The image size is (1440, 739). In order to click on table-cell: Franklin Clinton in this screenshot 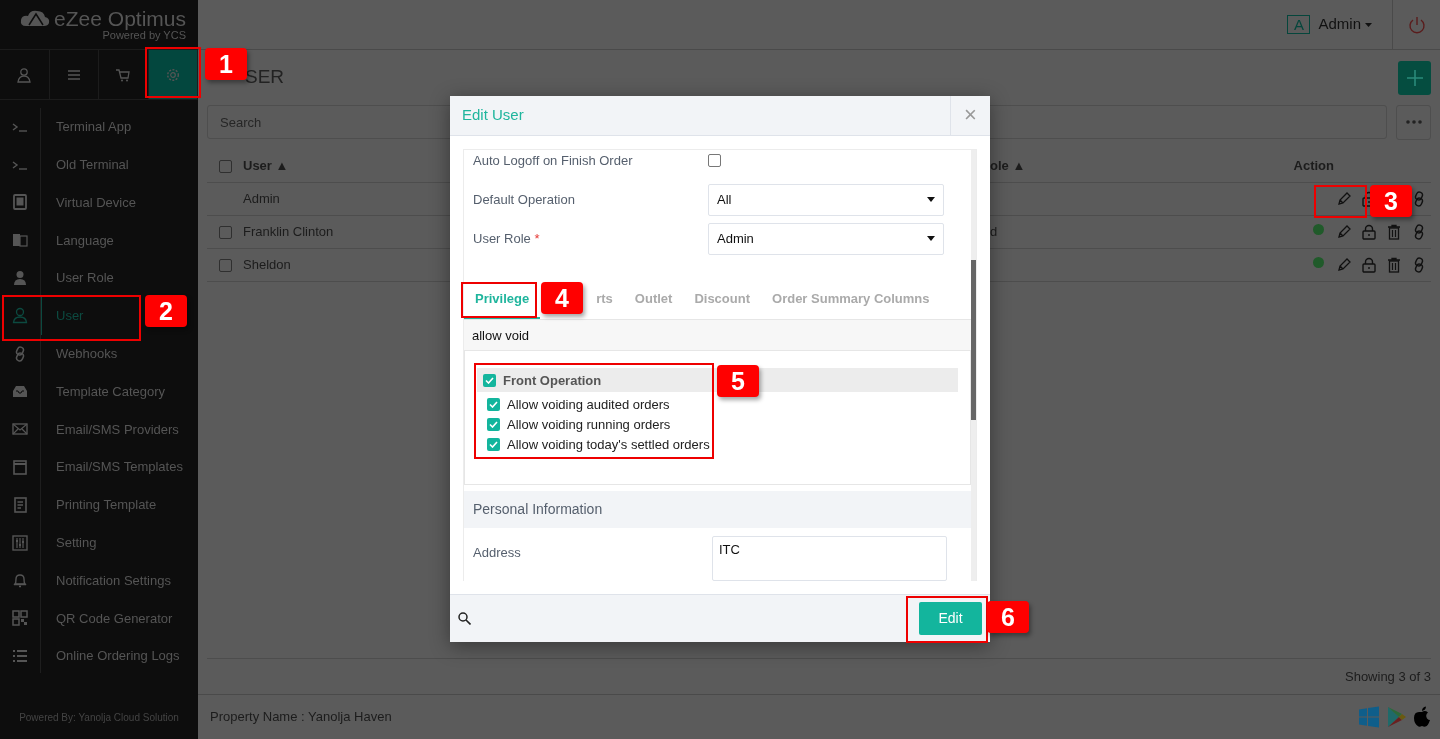, I will do `click(288, 232)`.